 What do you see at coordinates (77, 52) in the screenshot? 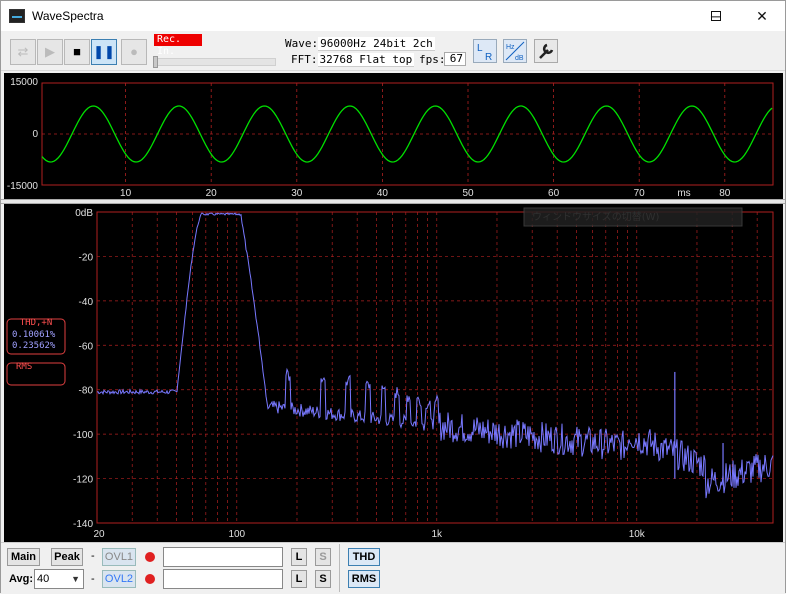
I see `stop-button: ■` at bounding box center [77, 52].